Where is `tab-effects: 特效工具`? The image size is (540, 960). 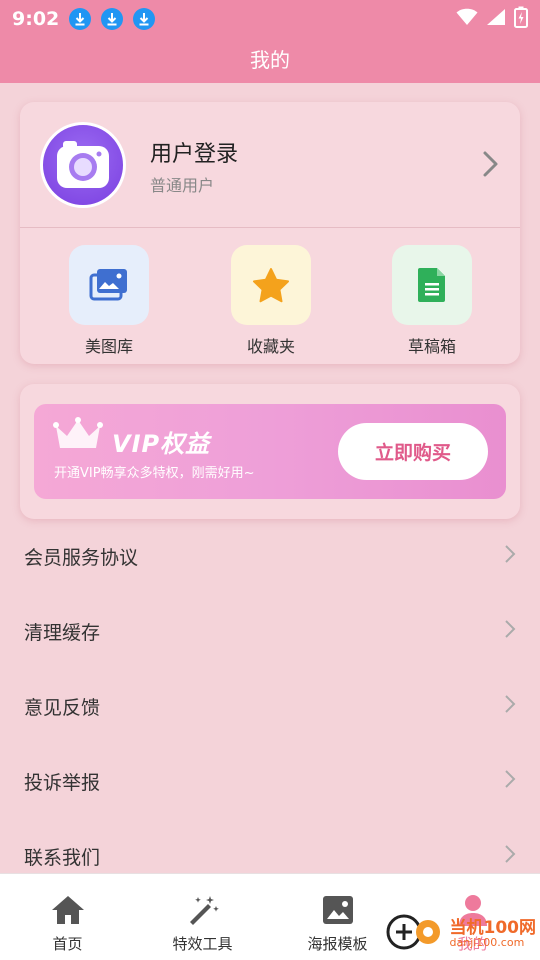 tab-effects: 特效工具 is located at coordinates (202, 917).